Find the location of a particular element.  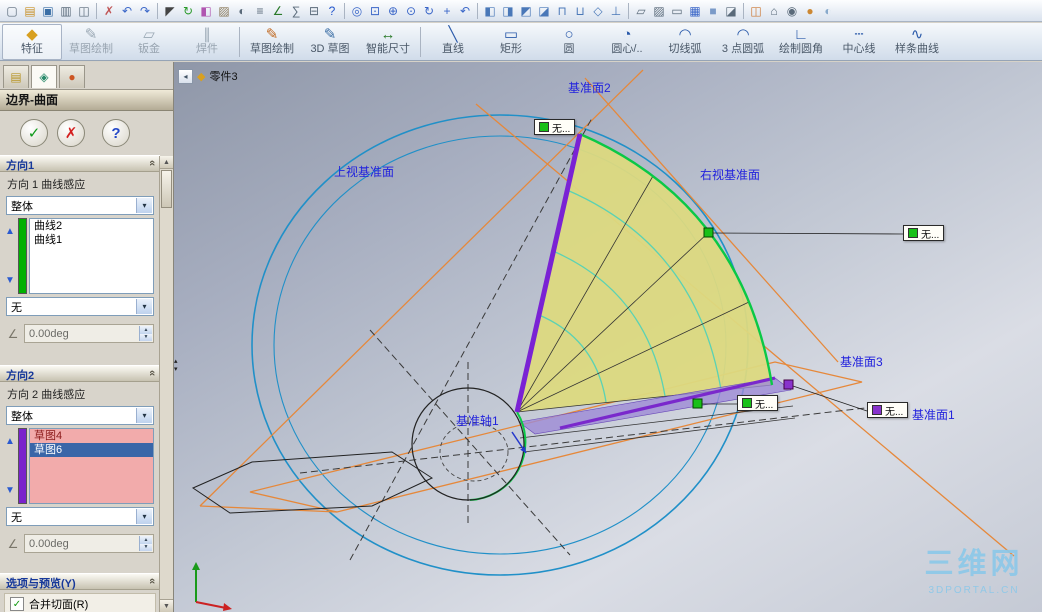

list-item: 曲线2 is located at coordinates (91, 226).